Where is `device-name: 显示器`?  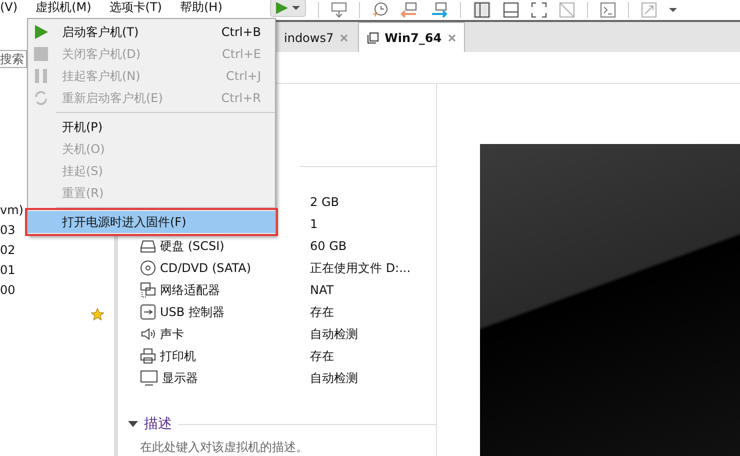 device-name: 显示器 is located at coordinates (180, 378).